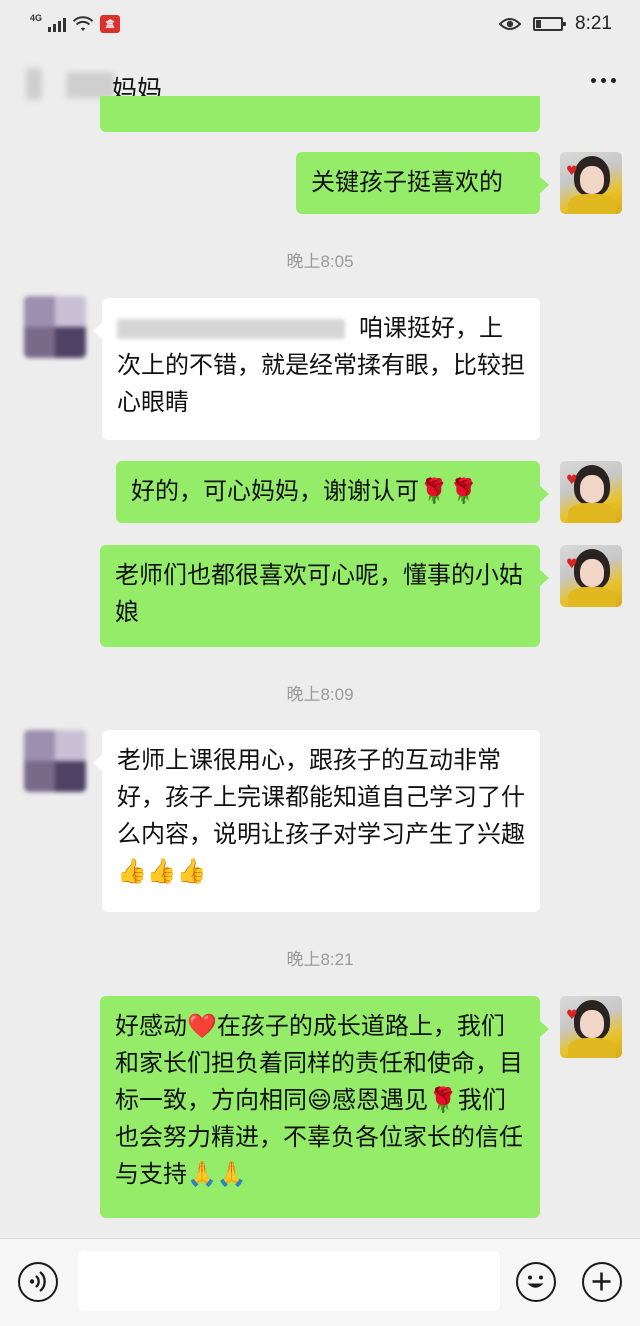 This screenshot has height=1326, width=640. What do you see at coordinates (320, 694) in the screenshot?
I see `timestamp: 晚上8:09` at bounding box center [320, 694].